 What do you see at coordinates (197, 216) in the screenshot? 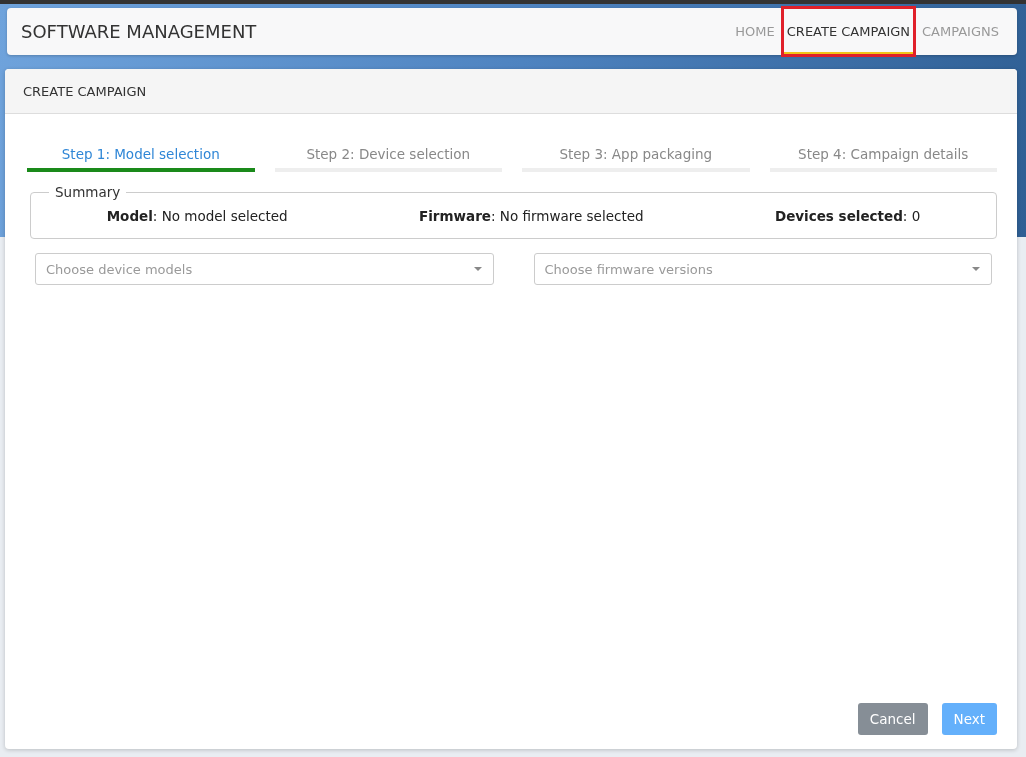
I see `summary-item: Model: No model selected` at bounding box center [197, 216].